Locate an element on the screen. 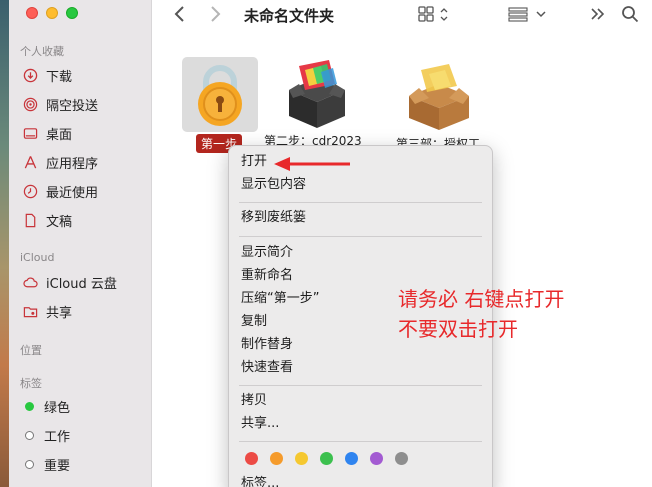 The height and width of the screenshot is (487, 652). favorites-header: 个人收藏 is located at coordinates (42, 51).